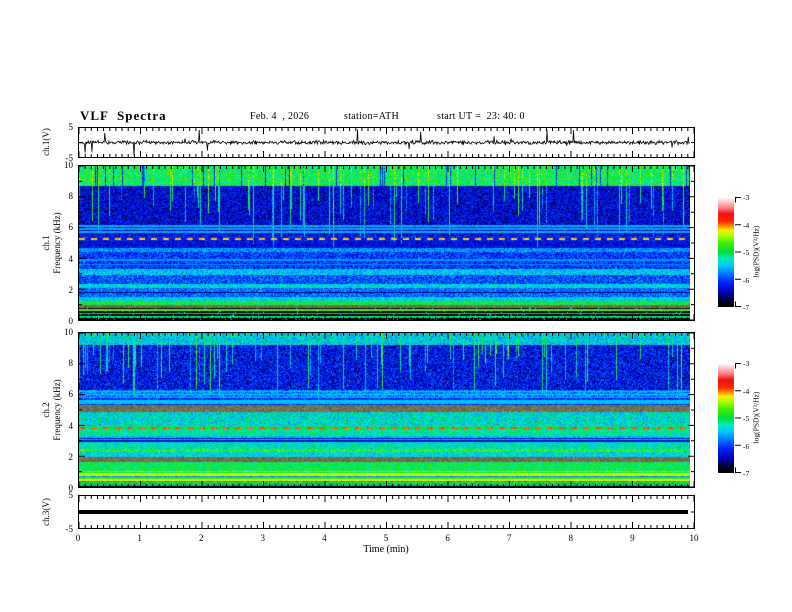  I want to click on x-tick-label: 6, so click(447, 538).